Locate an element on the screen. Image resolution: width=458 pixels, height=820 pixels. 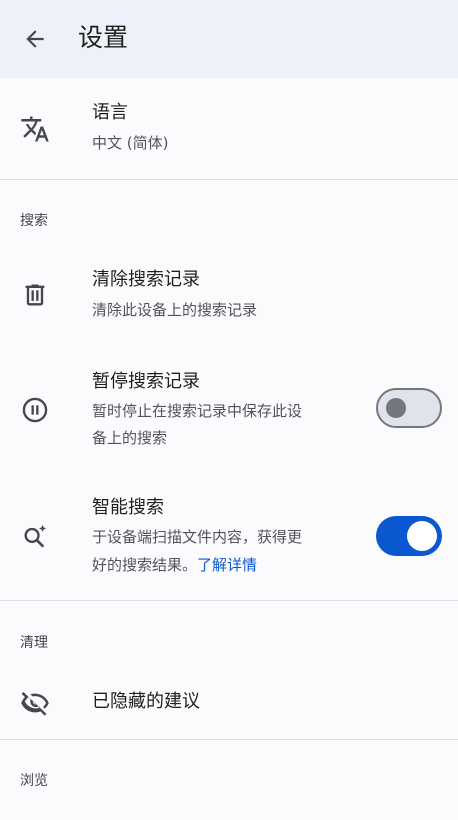
section-header-clean: 清理 is located at coordinates (34, 643).